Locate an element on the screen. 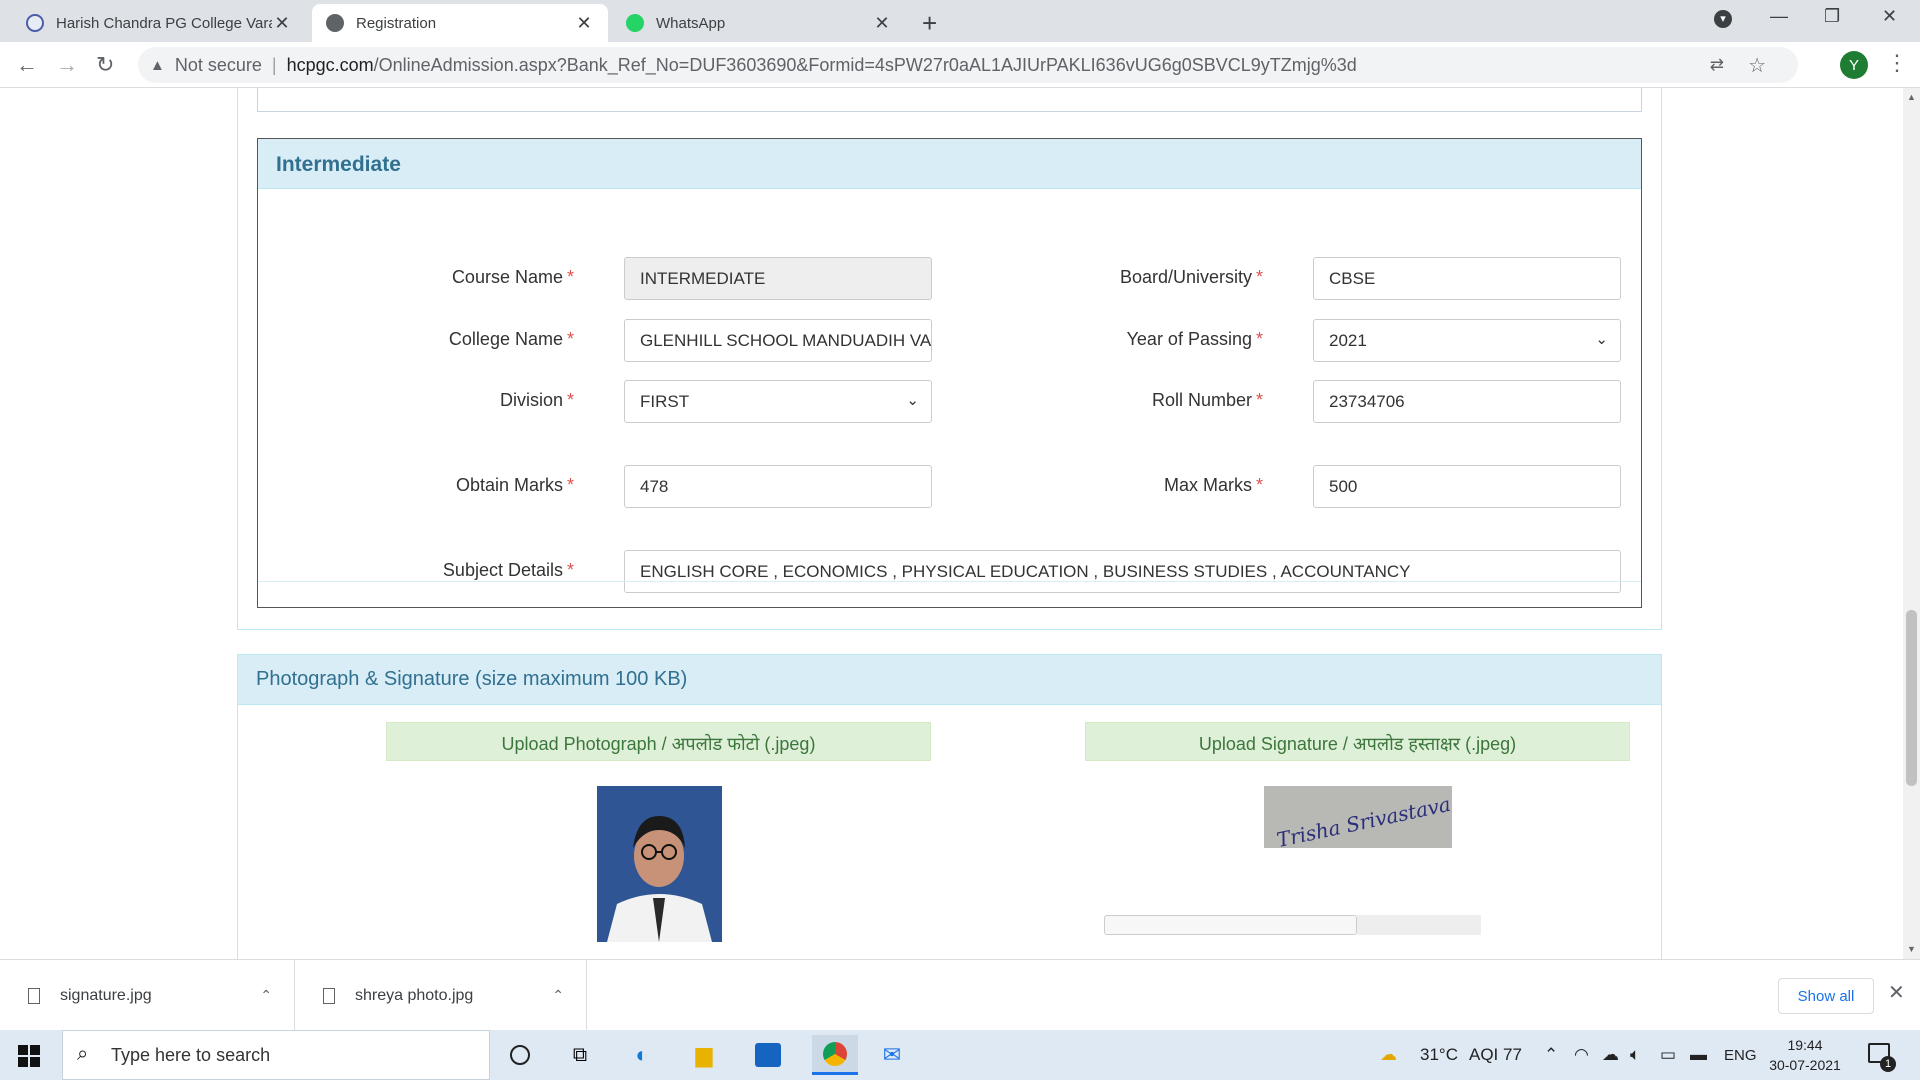 Image resolution: width=1920 pixels, height=1080 pixels. tab-title: Registration is located at coordinates (396, 23).